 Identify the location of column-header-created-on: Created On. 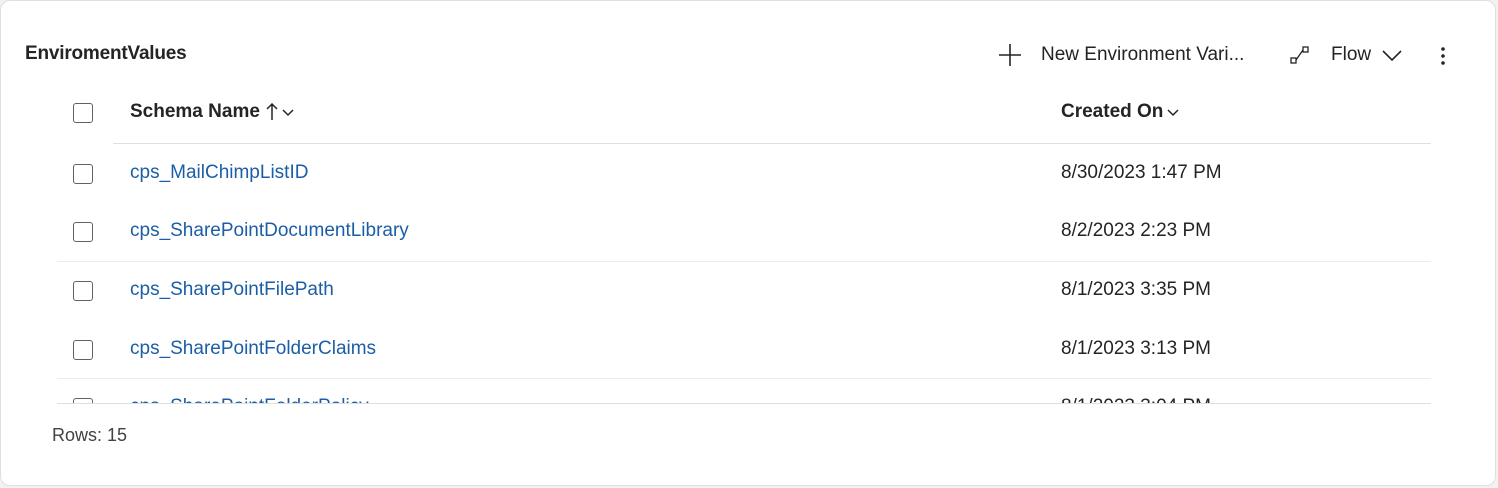
(1120, 112).